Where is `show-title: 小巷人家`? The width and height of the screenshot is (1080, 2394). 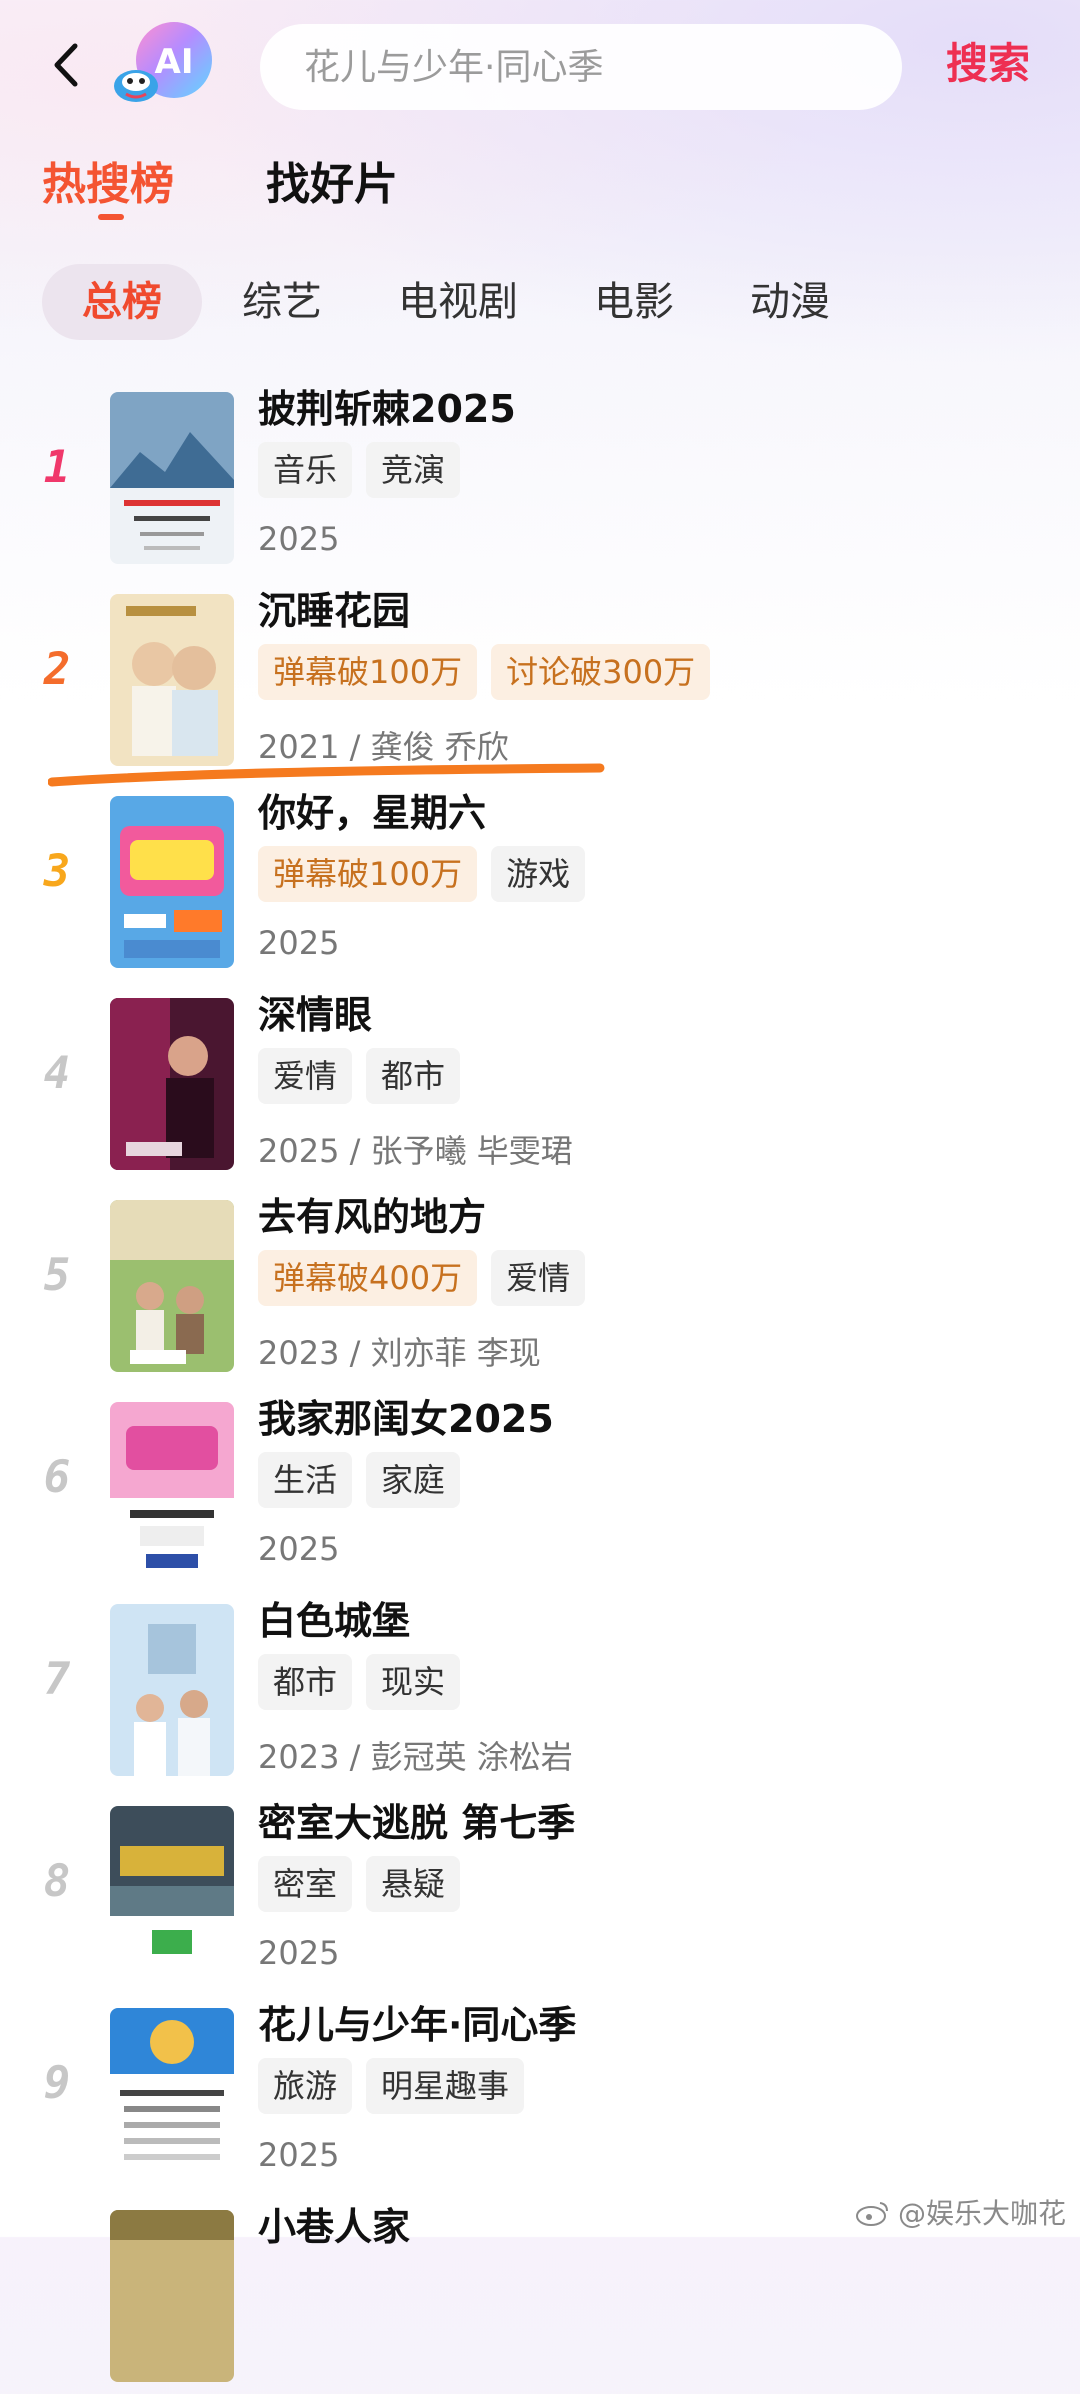
show-title: 小巷人家 is located at coordinates (334, 2223).